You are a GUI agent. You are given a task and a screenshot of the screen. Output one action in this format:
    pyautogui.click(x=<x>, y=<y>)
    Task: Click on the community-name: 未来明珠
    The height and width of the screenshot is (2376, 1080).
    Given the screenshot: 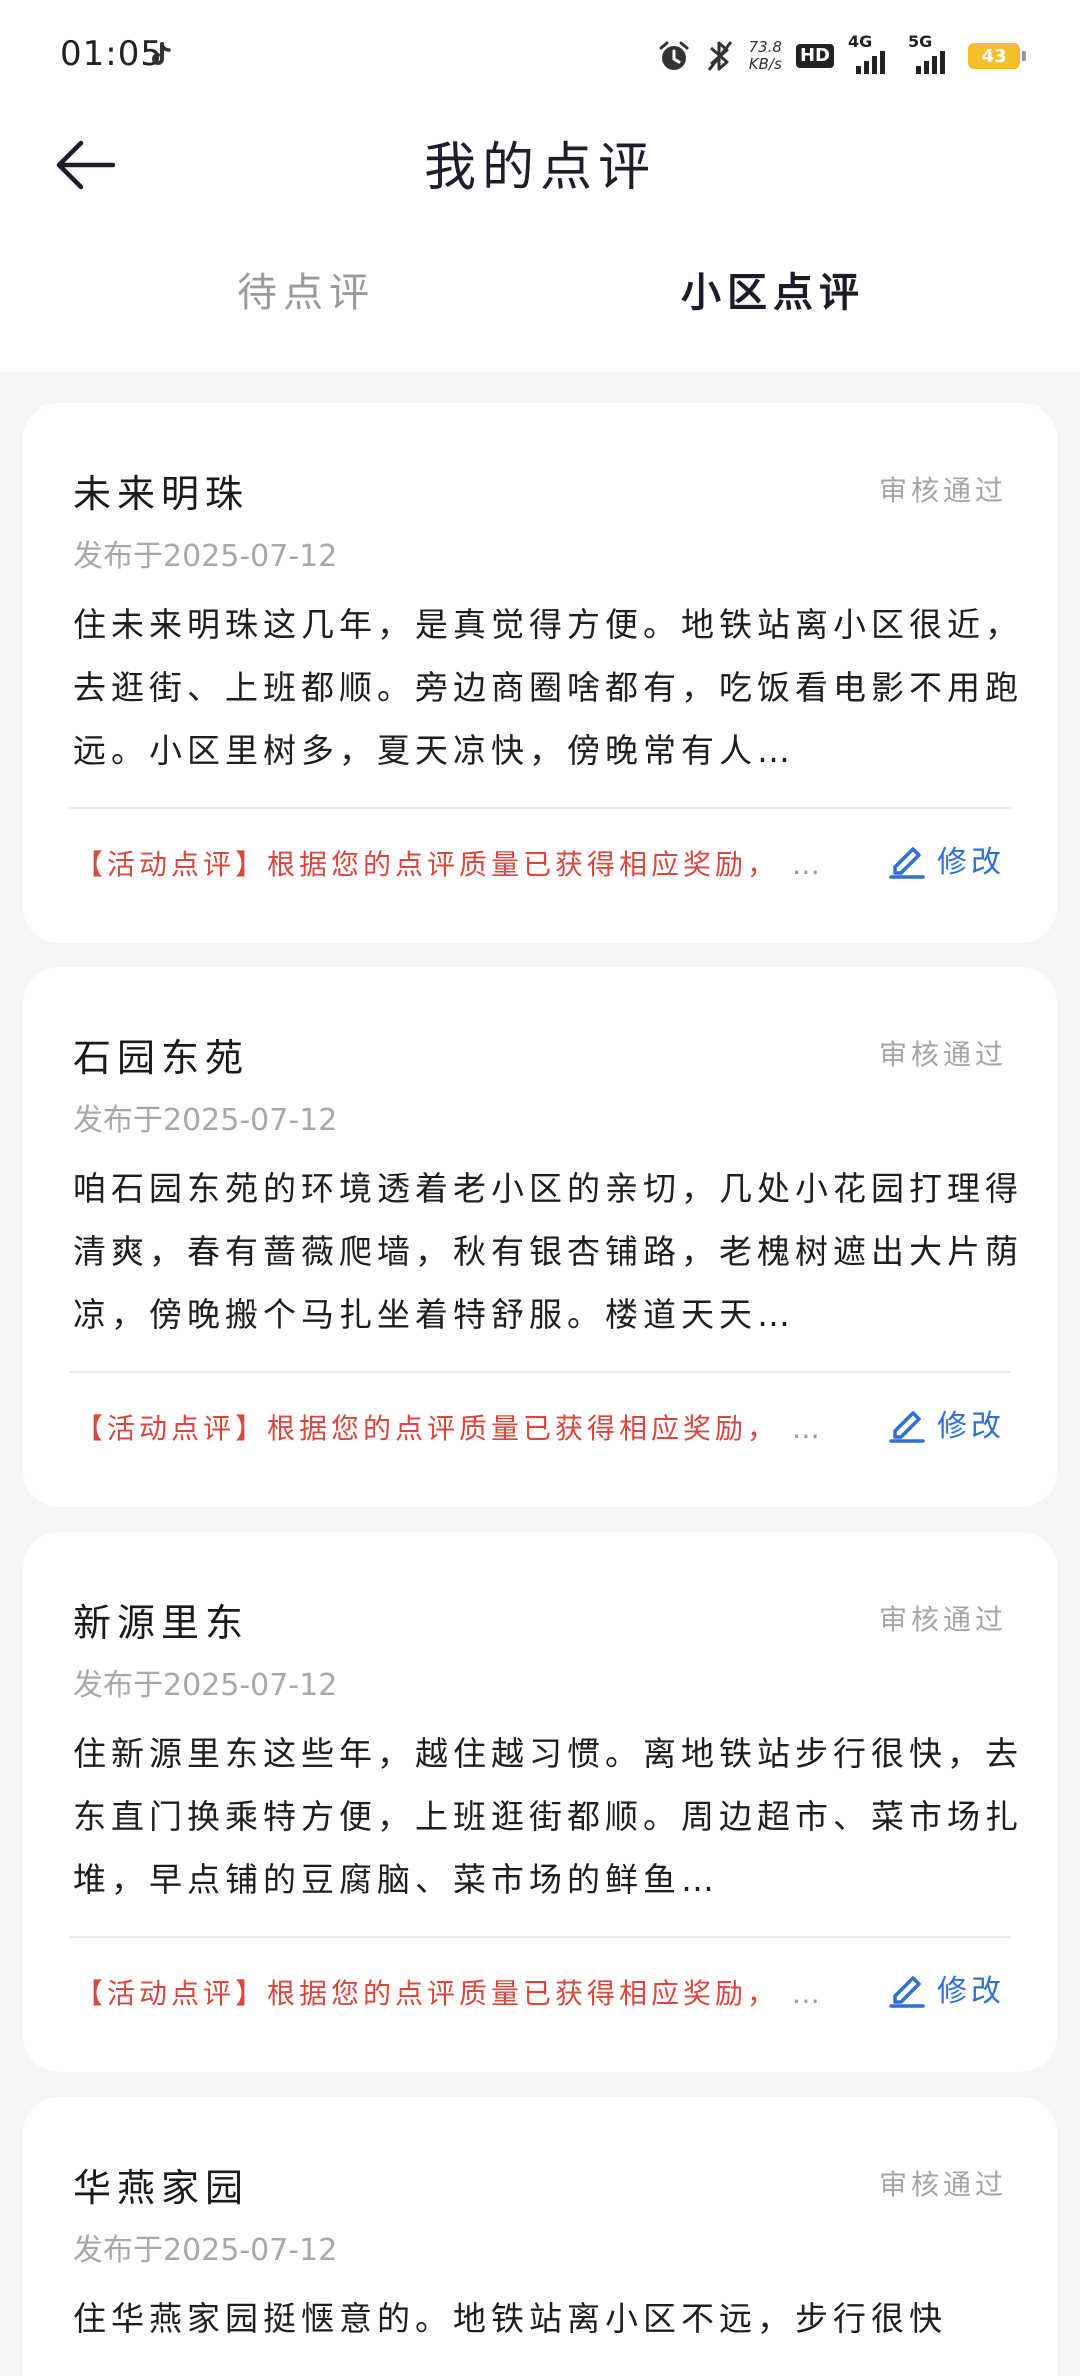 What is the action you would take?
    pyautogui.click(x=161, y=494)
    